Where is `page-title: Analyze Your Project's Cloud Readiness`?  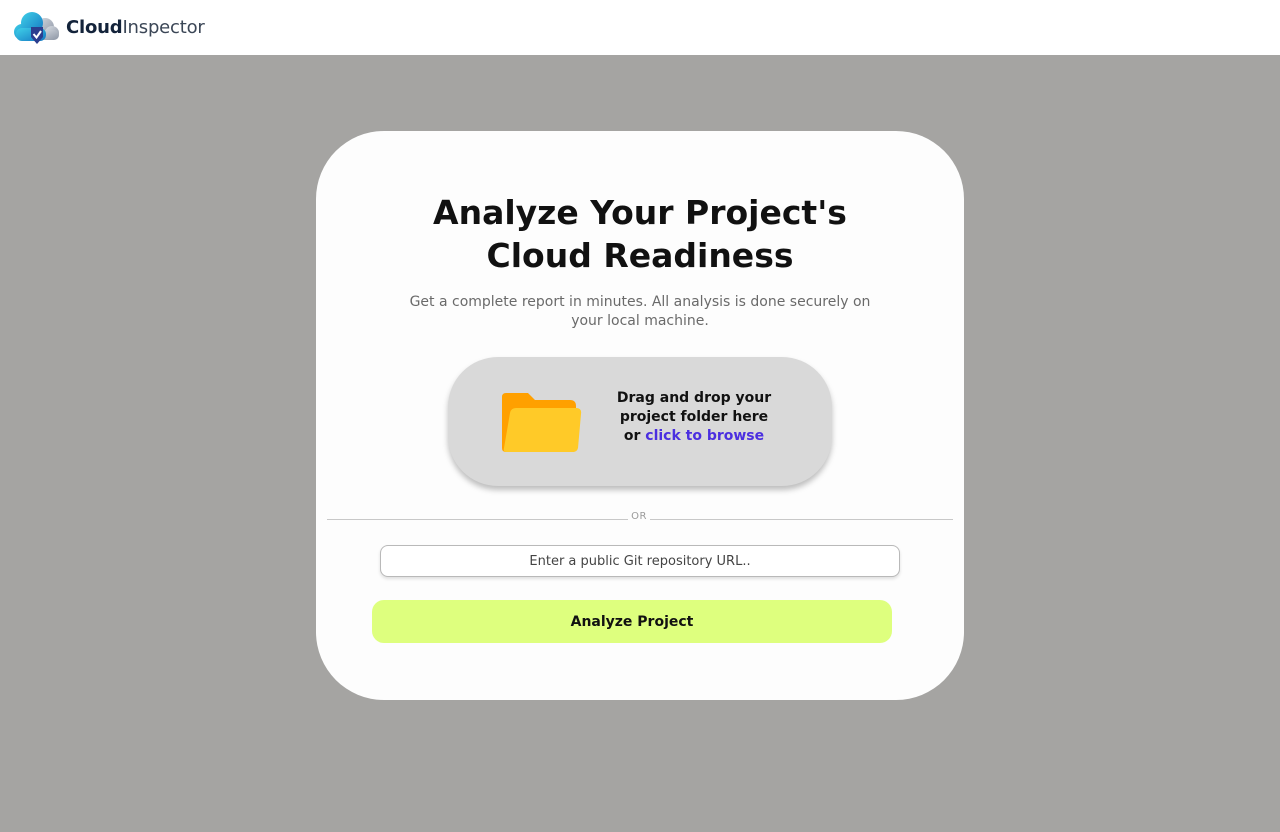
page-title: Analyze Your Project's Cloud Readiness is located at coordinates (640, 234).